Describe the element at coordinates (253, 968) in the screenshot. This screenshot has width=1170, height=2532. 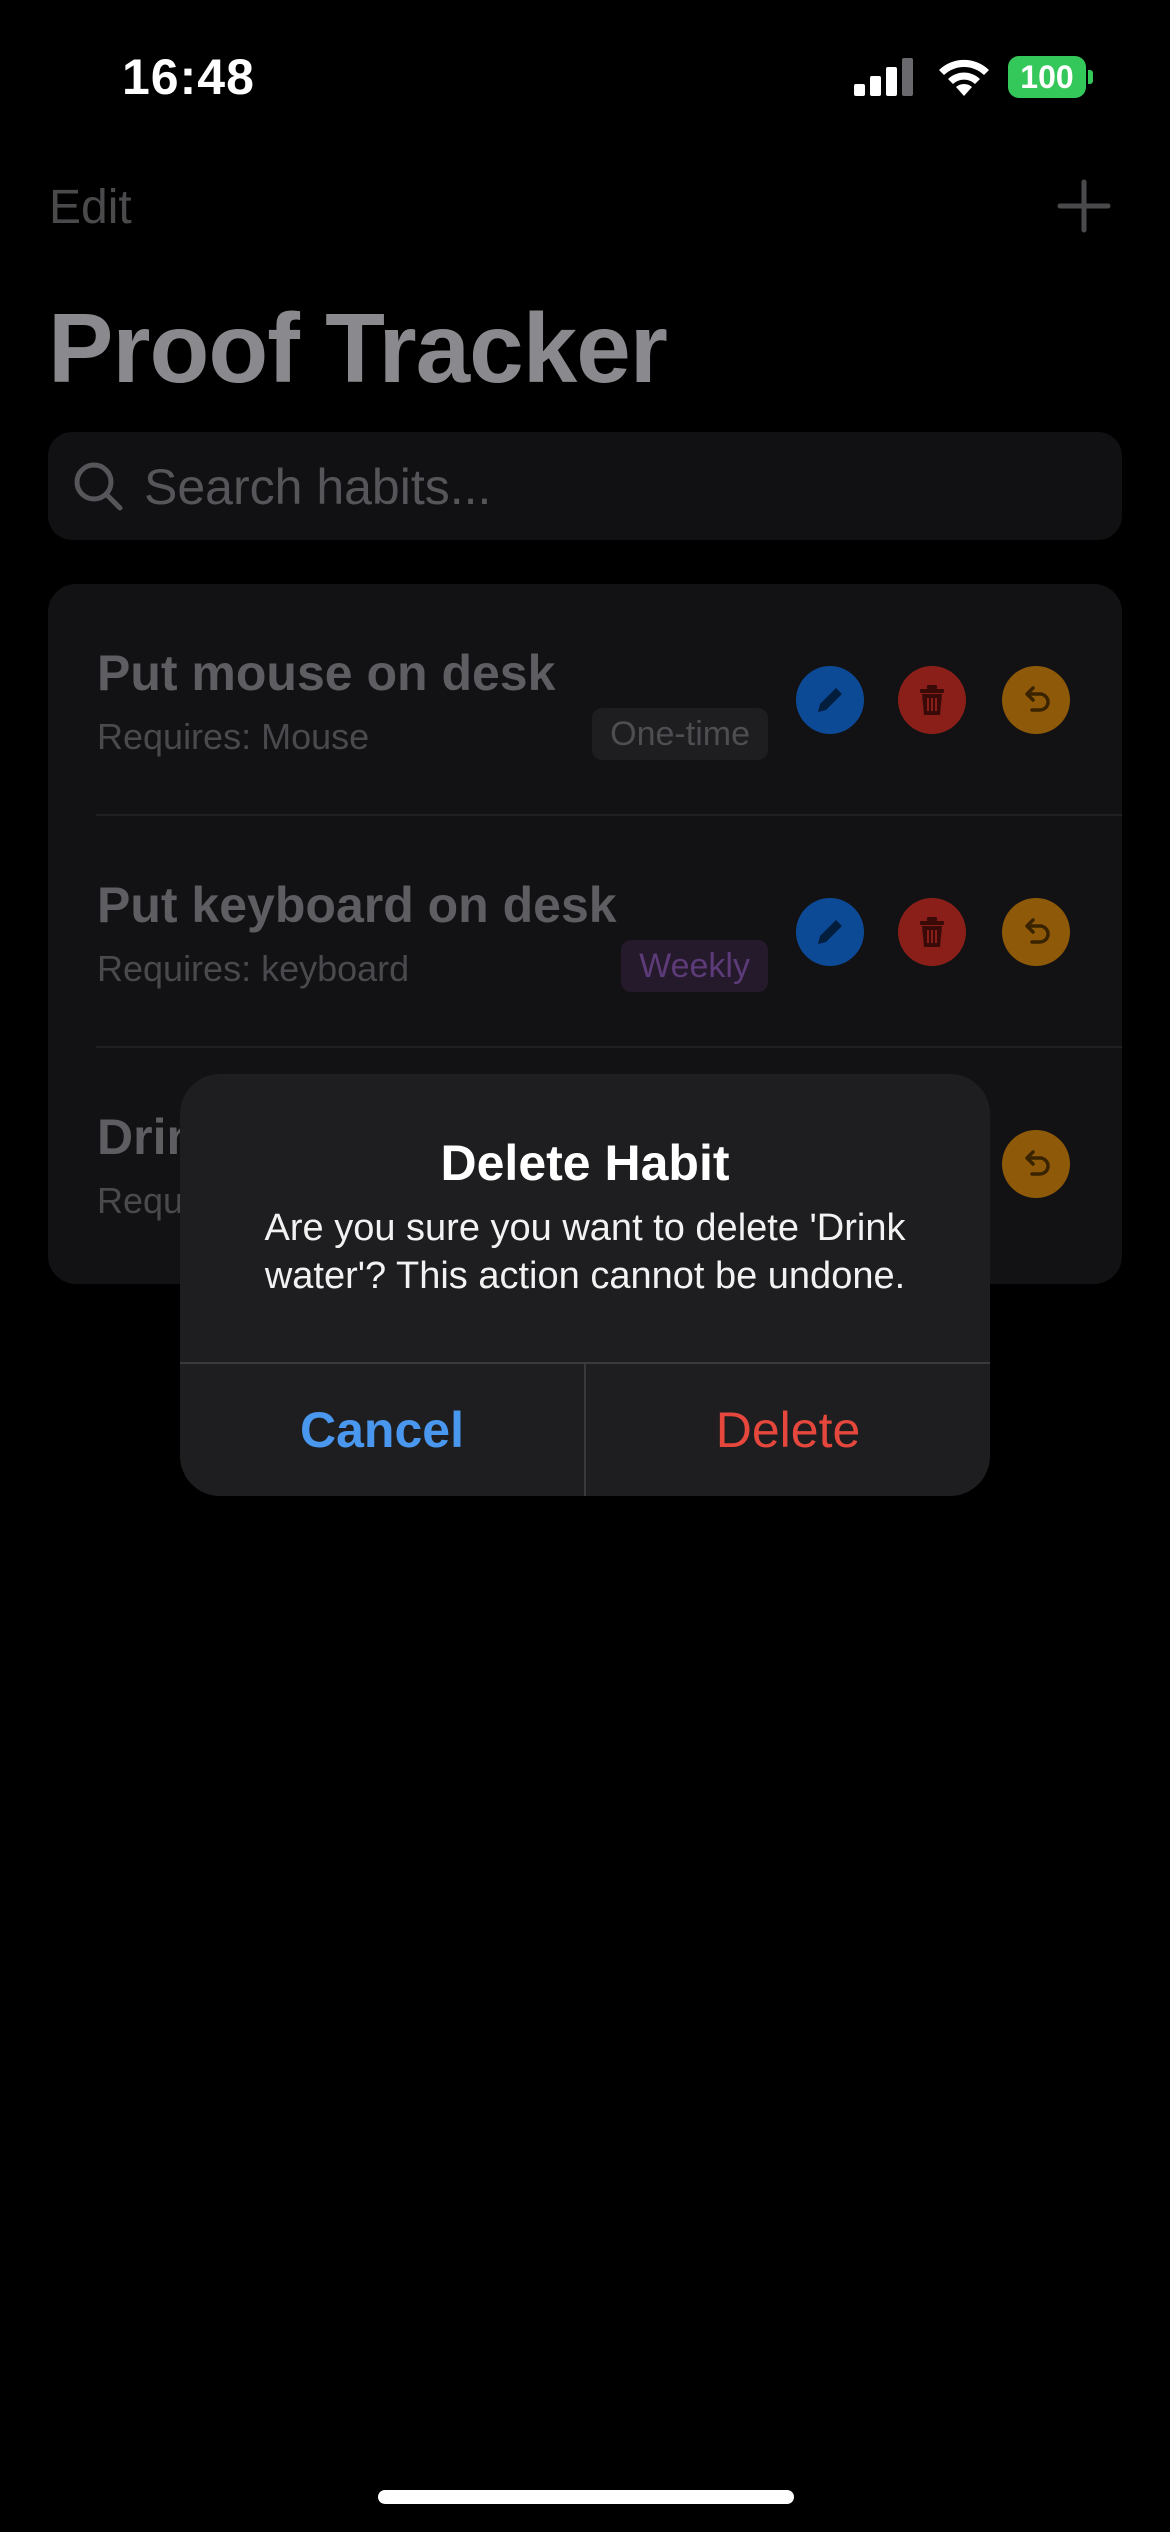
I see `habit-requirement: Requires: keyboard` at that location.